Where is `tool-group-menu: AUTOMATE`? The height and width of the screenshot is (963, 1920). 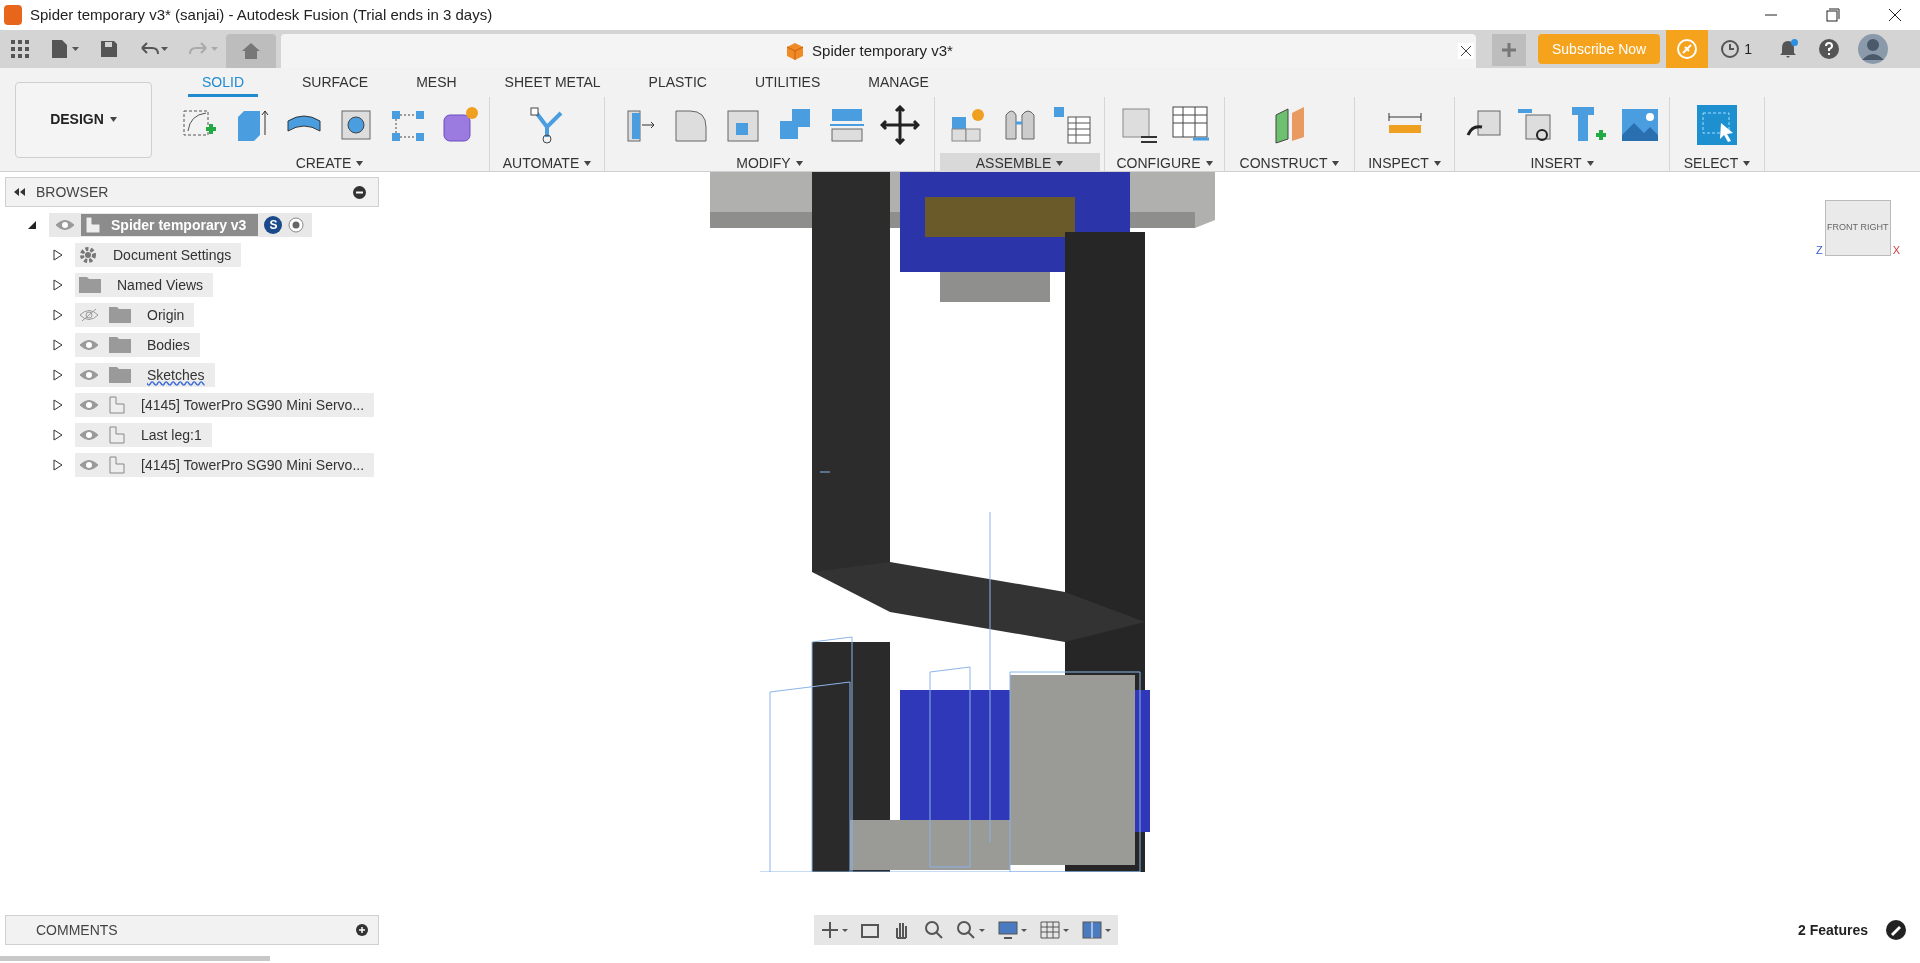 tool-group-menu: AUTOMATE is located at coordinates (547, 163).